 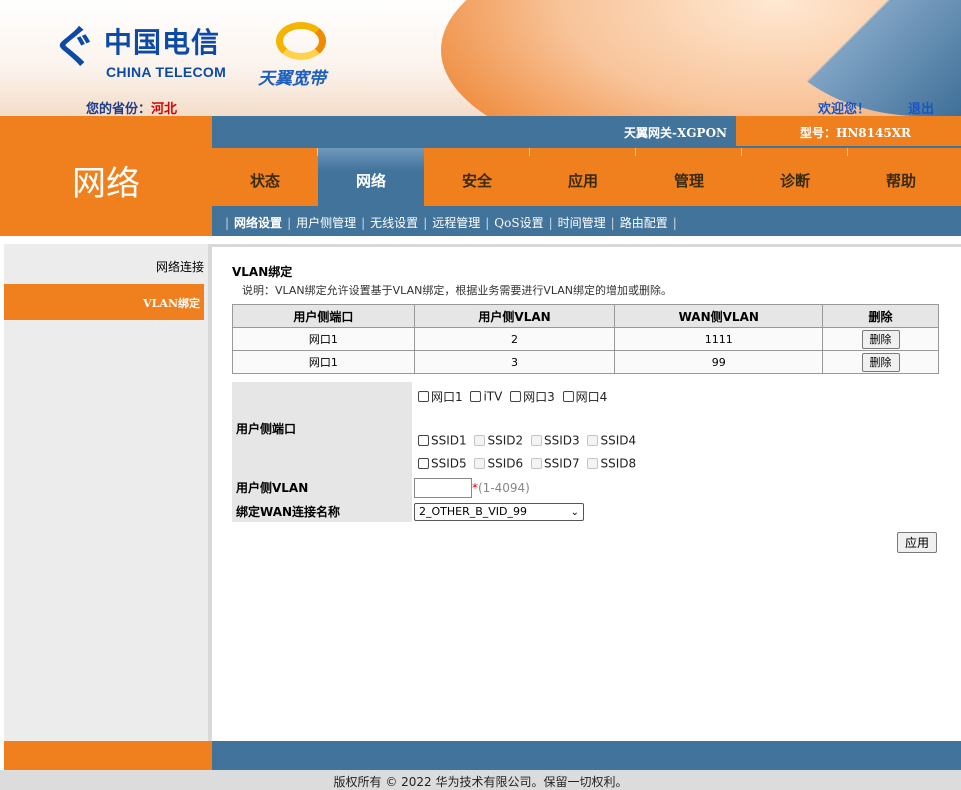 I want to click on gateway-name: 天翼网关-XGPON, so click(x=675, y=133).